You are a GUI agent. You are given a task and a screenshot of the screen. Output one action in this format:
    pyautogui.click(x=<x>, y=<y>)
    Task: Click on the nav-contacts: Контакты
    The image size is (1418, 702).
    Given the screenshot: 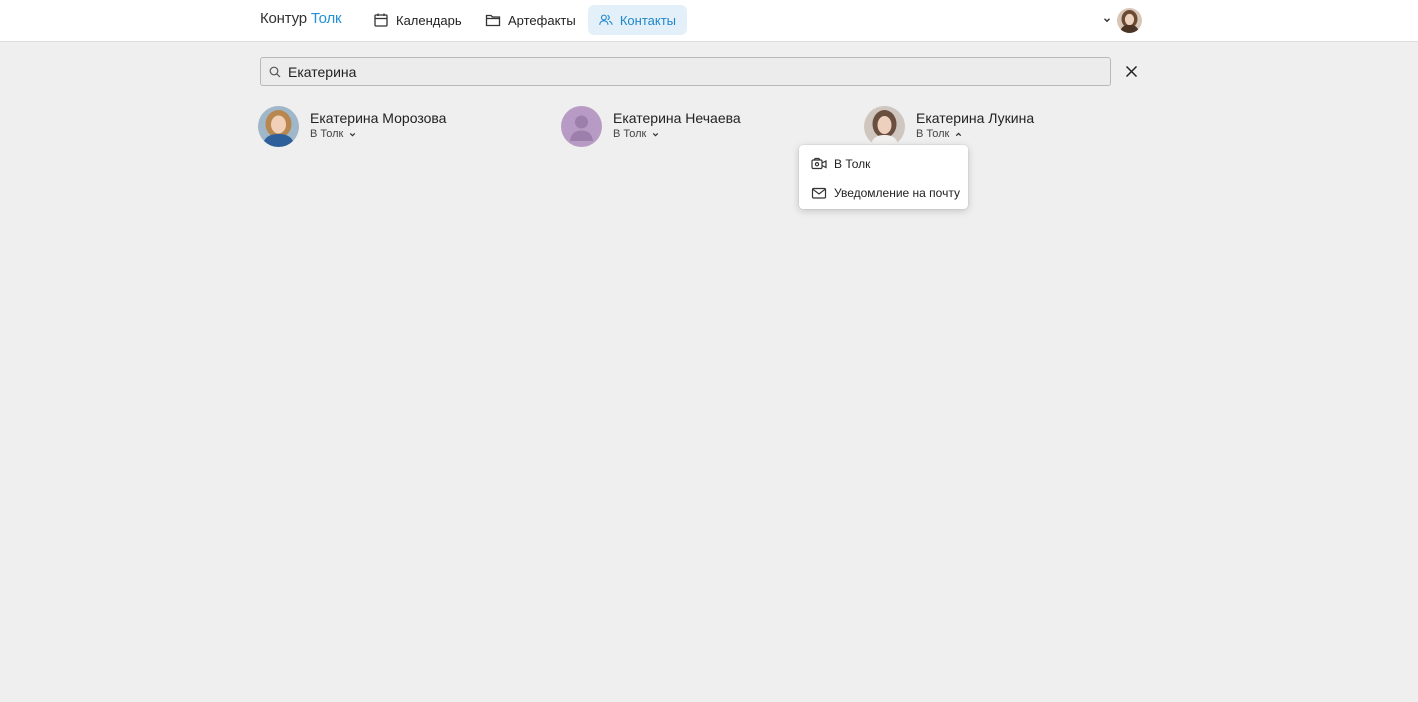 What is the action you would take?
    pyautogui.click(x=637, y=20)
    